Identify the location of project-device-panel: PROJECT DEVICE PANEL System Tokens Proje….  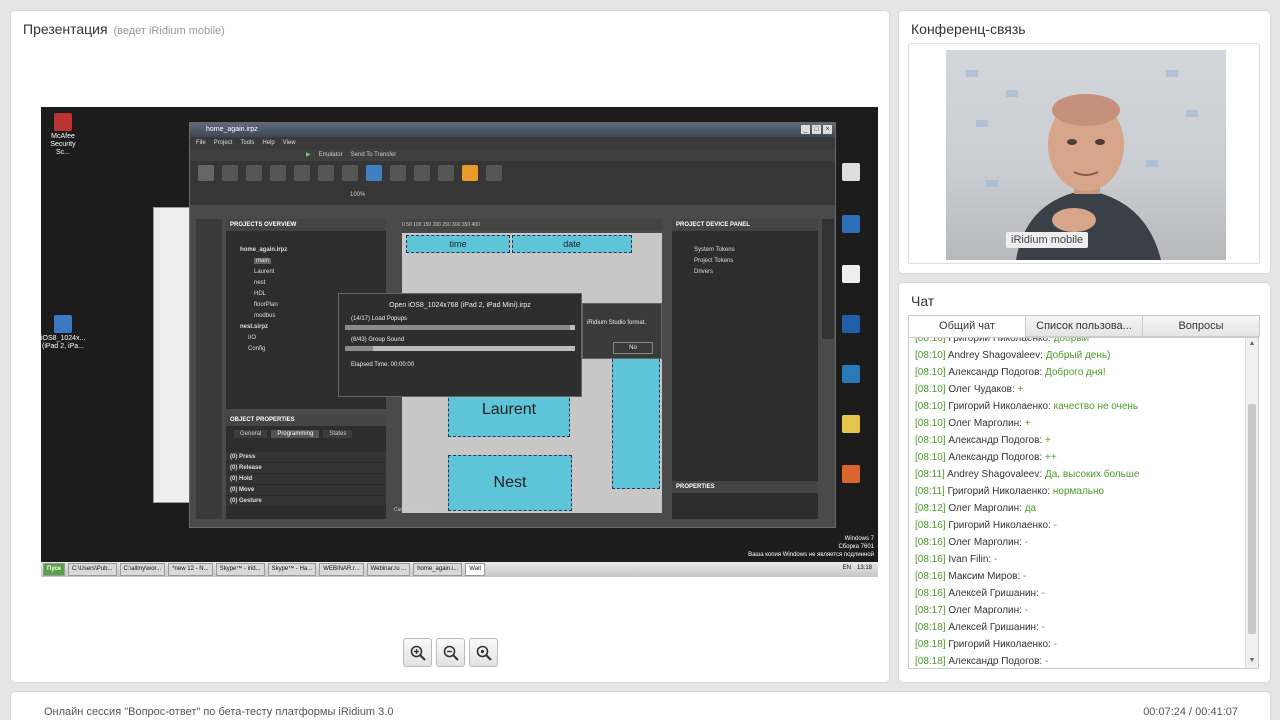
(745, 369).